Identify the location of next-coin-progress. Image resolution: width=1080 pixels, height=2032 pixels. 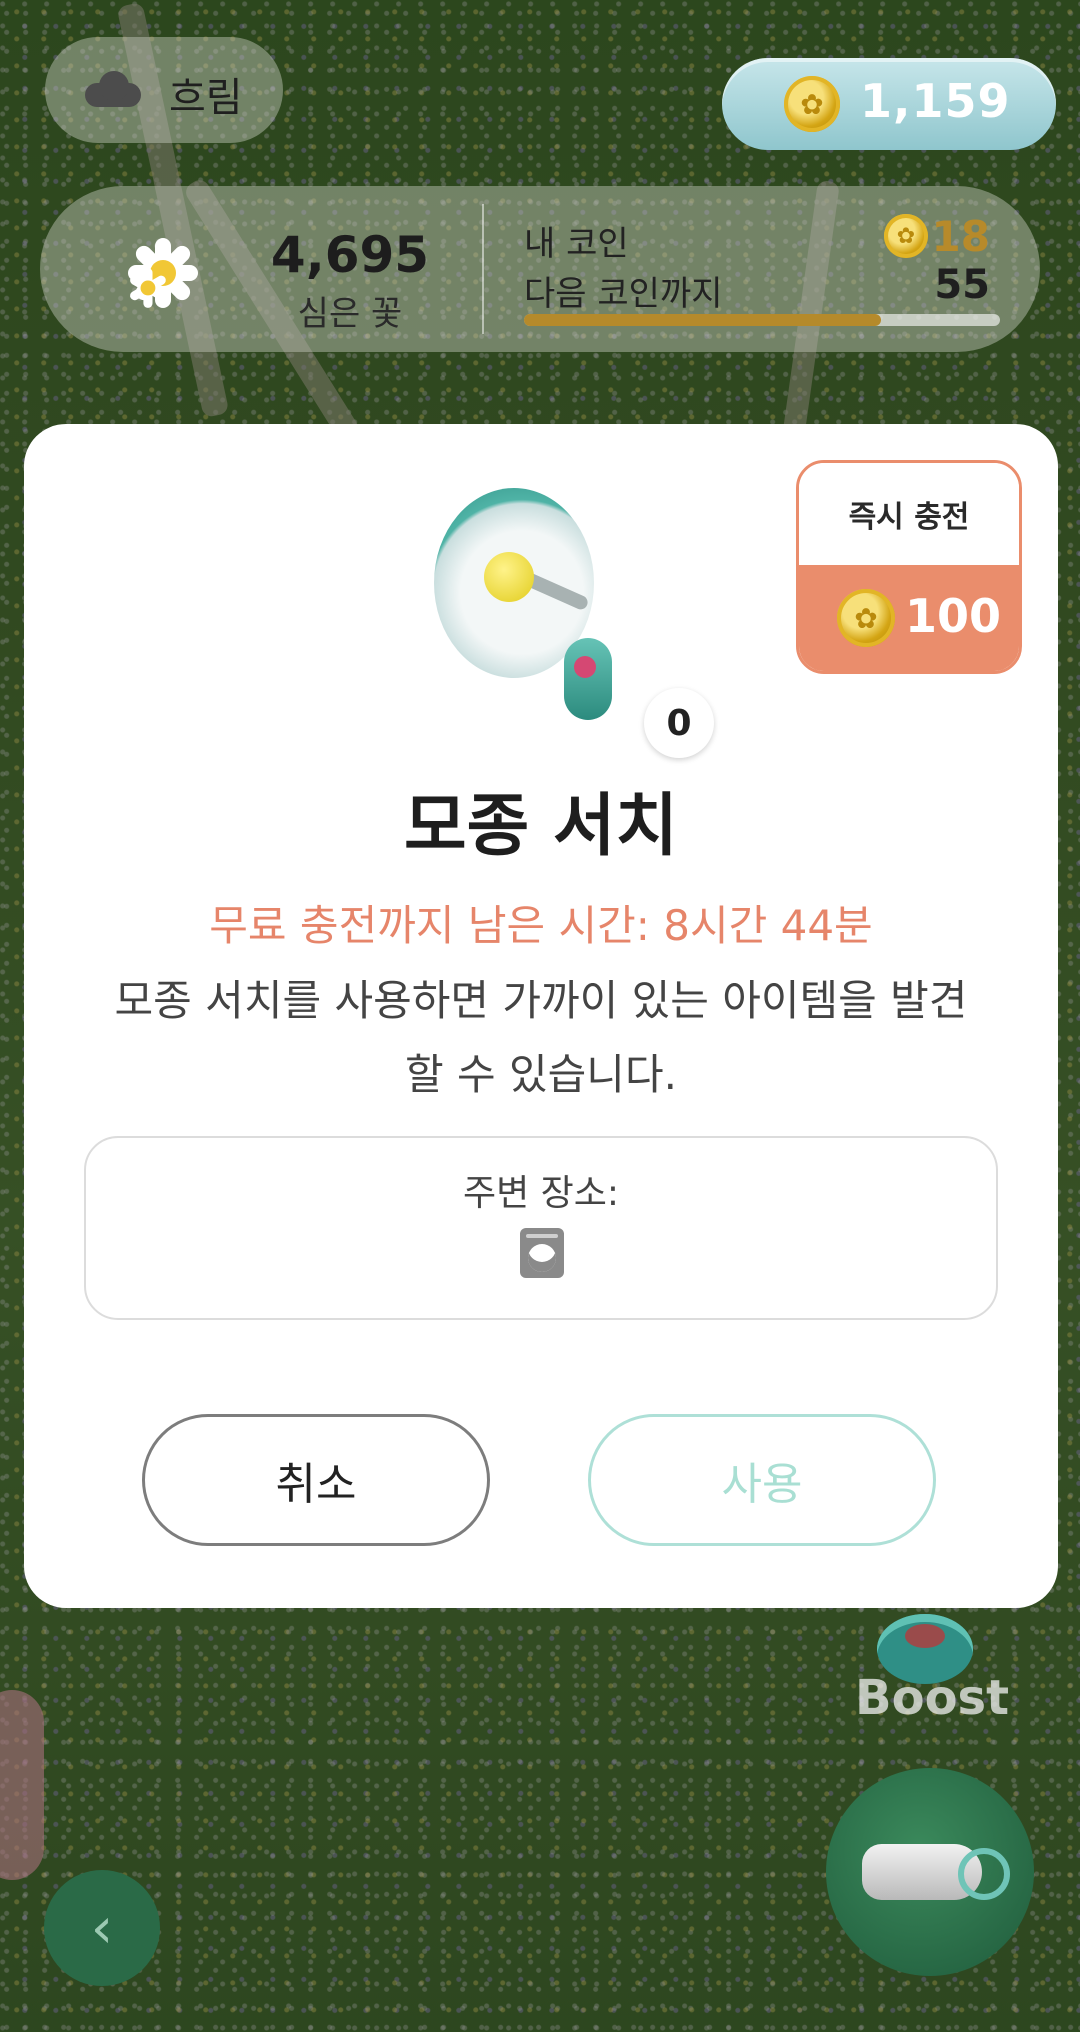
(762, 320).